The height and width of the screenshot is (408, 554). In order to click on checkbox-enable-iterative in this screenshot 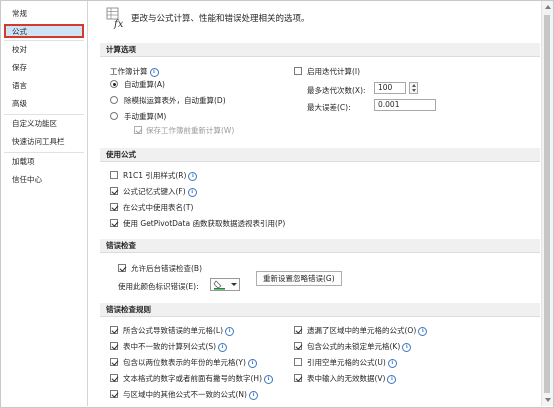, I will do `click(298, 71)`.